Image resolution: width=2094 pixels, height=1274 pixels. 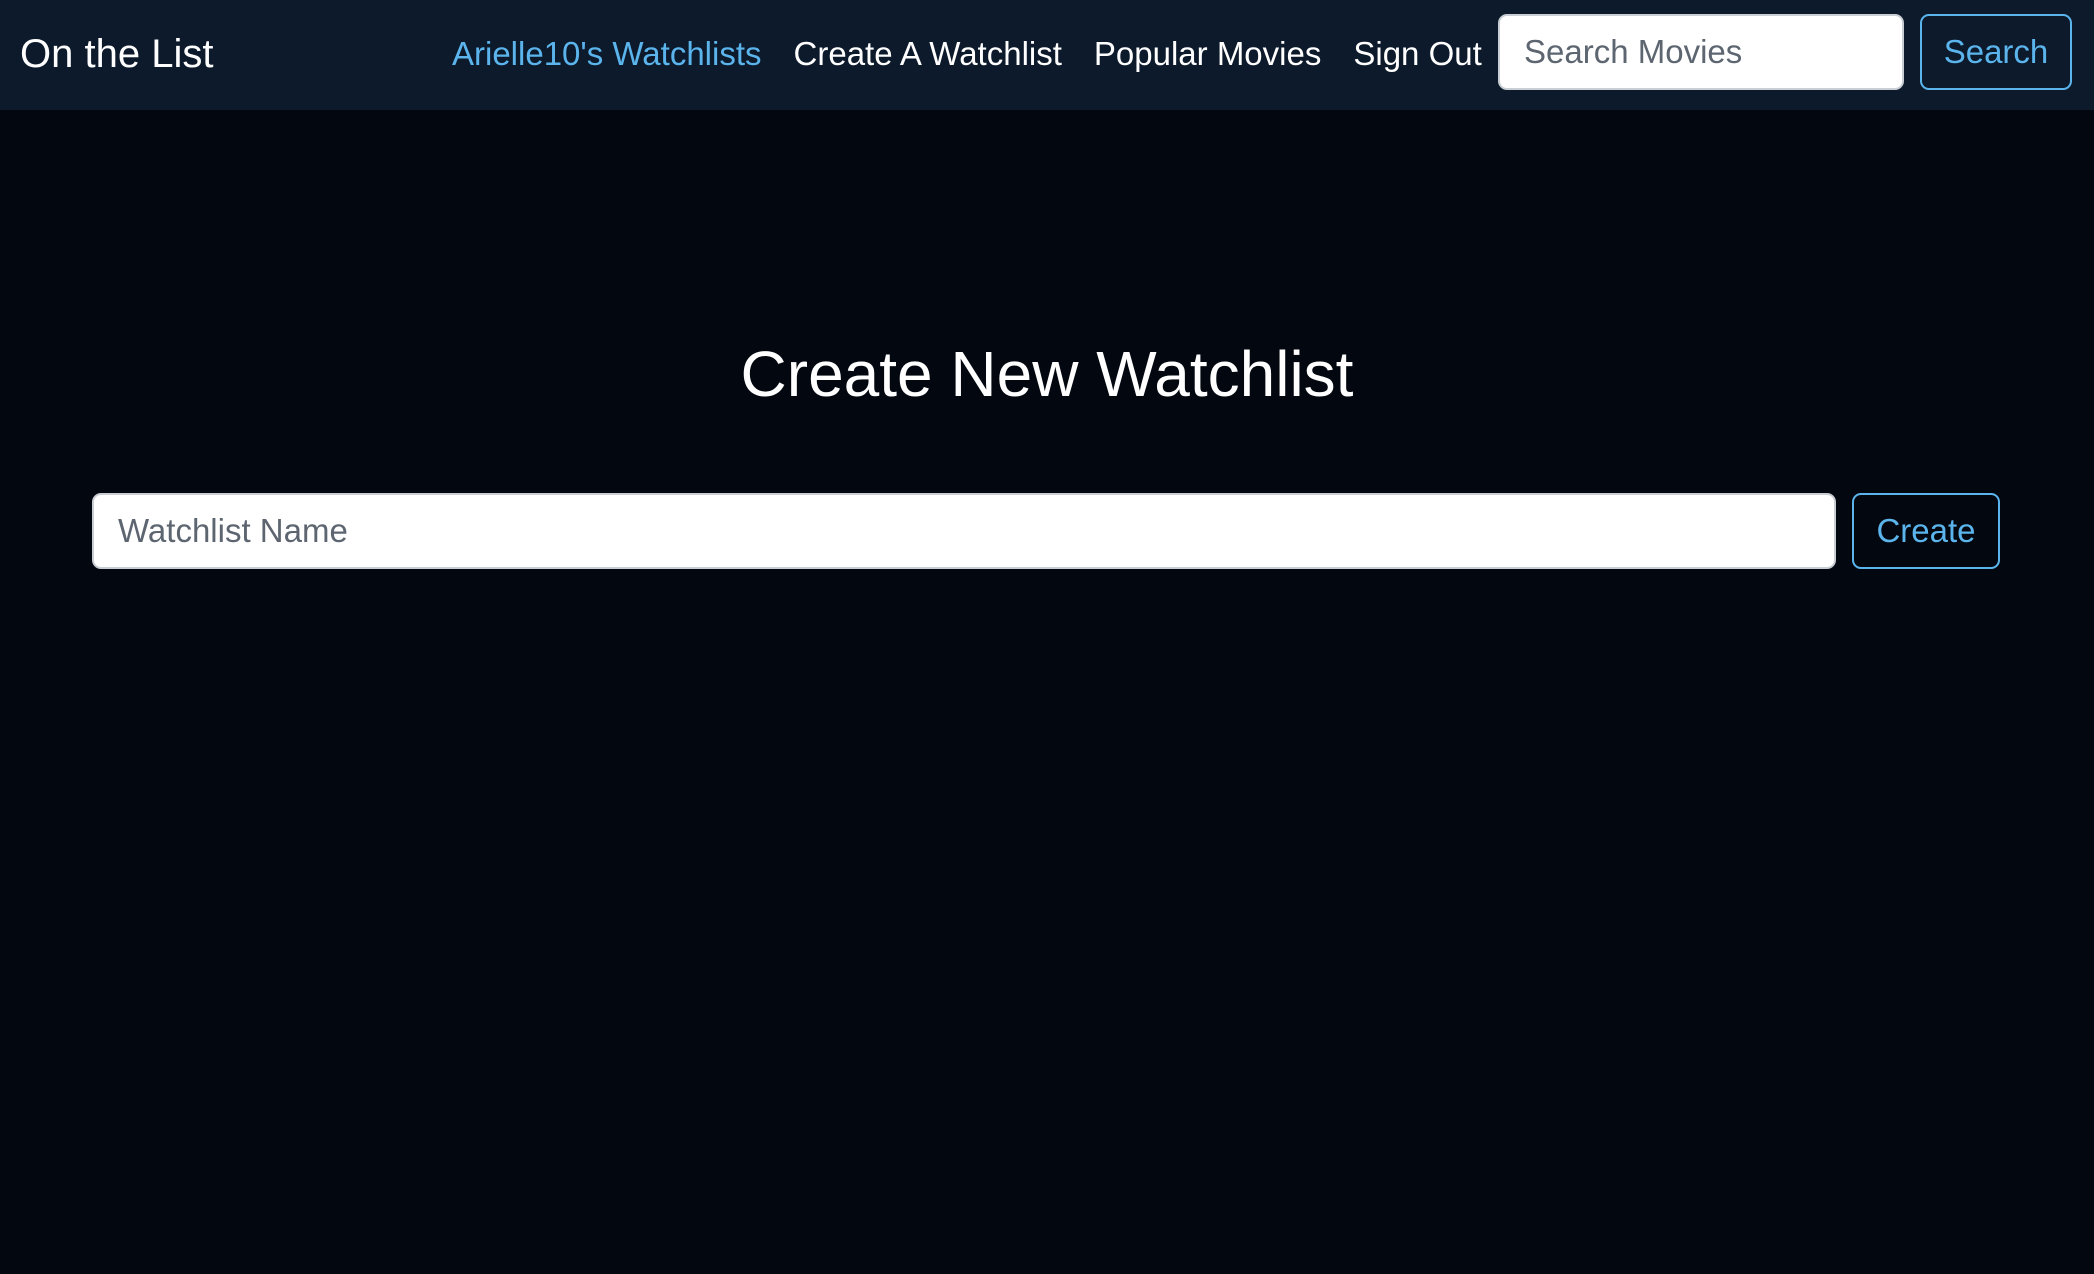 I want to click on page-title: Create New Watchlist, so click(x=1047, y=374).